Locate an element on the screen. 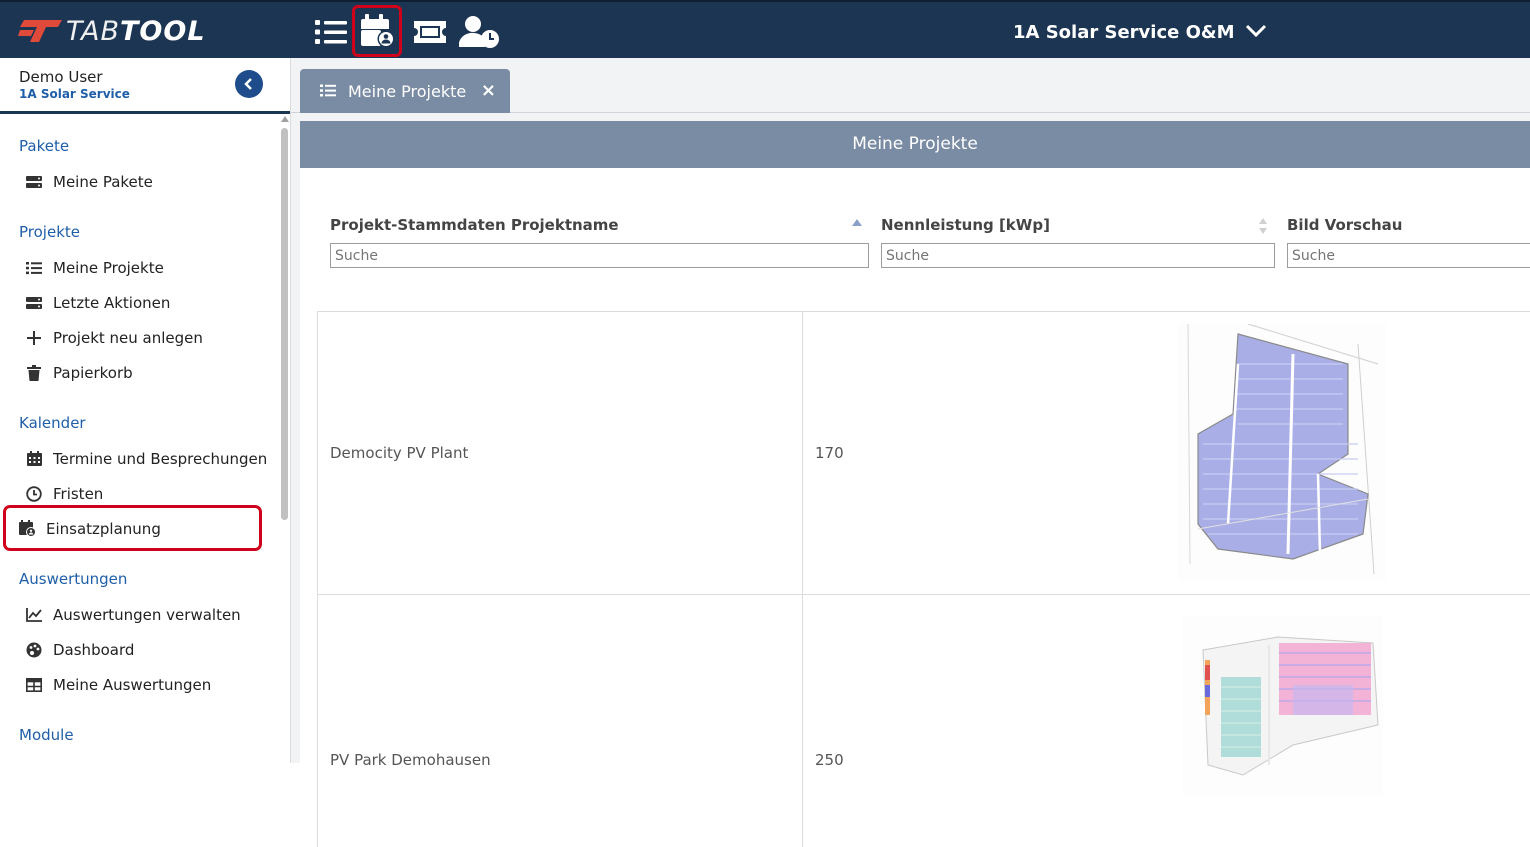 Image resolution: width=1530 pixels, height=847 pixels. sidebar-item-label: Auswertungen verwalten is located at coordinates (147, 614).